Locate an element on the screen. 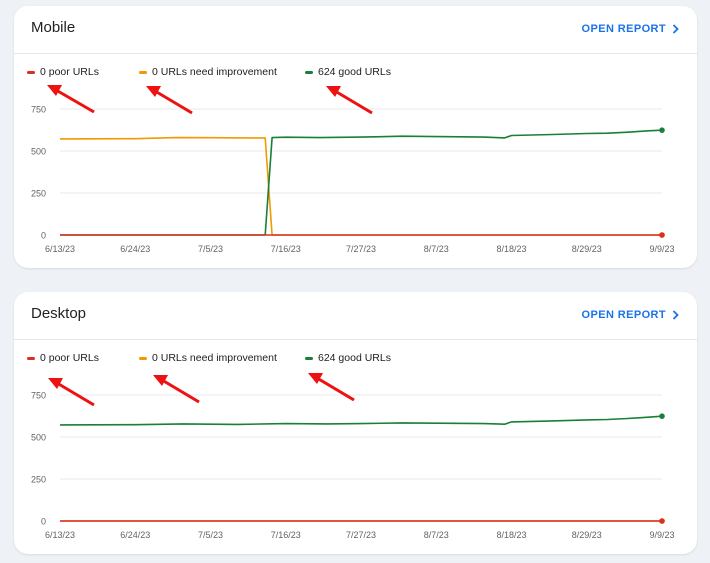 The image size is (710, 563). card-header: Mobile OPEN REPORT is located at coordinates (355, 30).